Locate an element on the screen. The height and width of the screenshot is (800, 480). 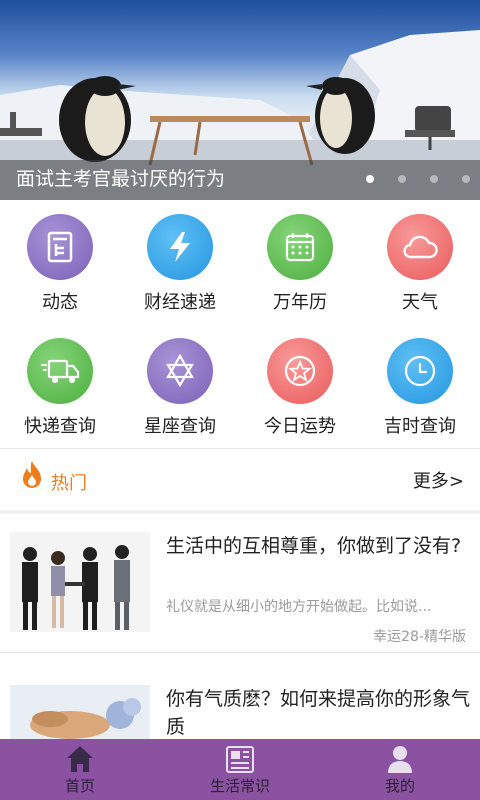
grid-item-constellation: 星座查询 is located at coordinates (180, 386).